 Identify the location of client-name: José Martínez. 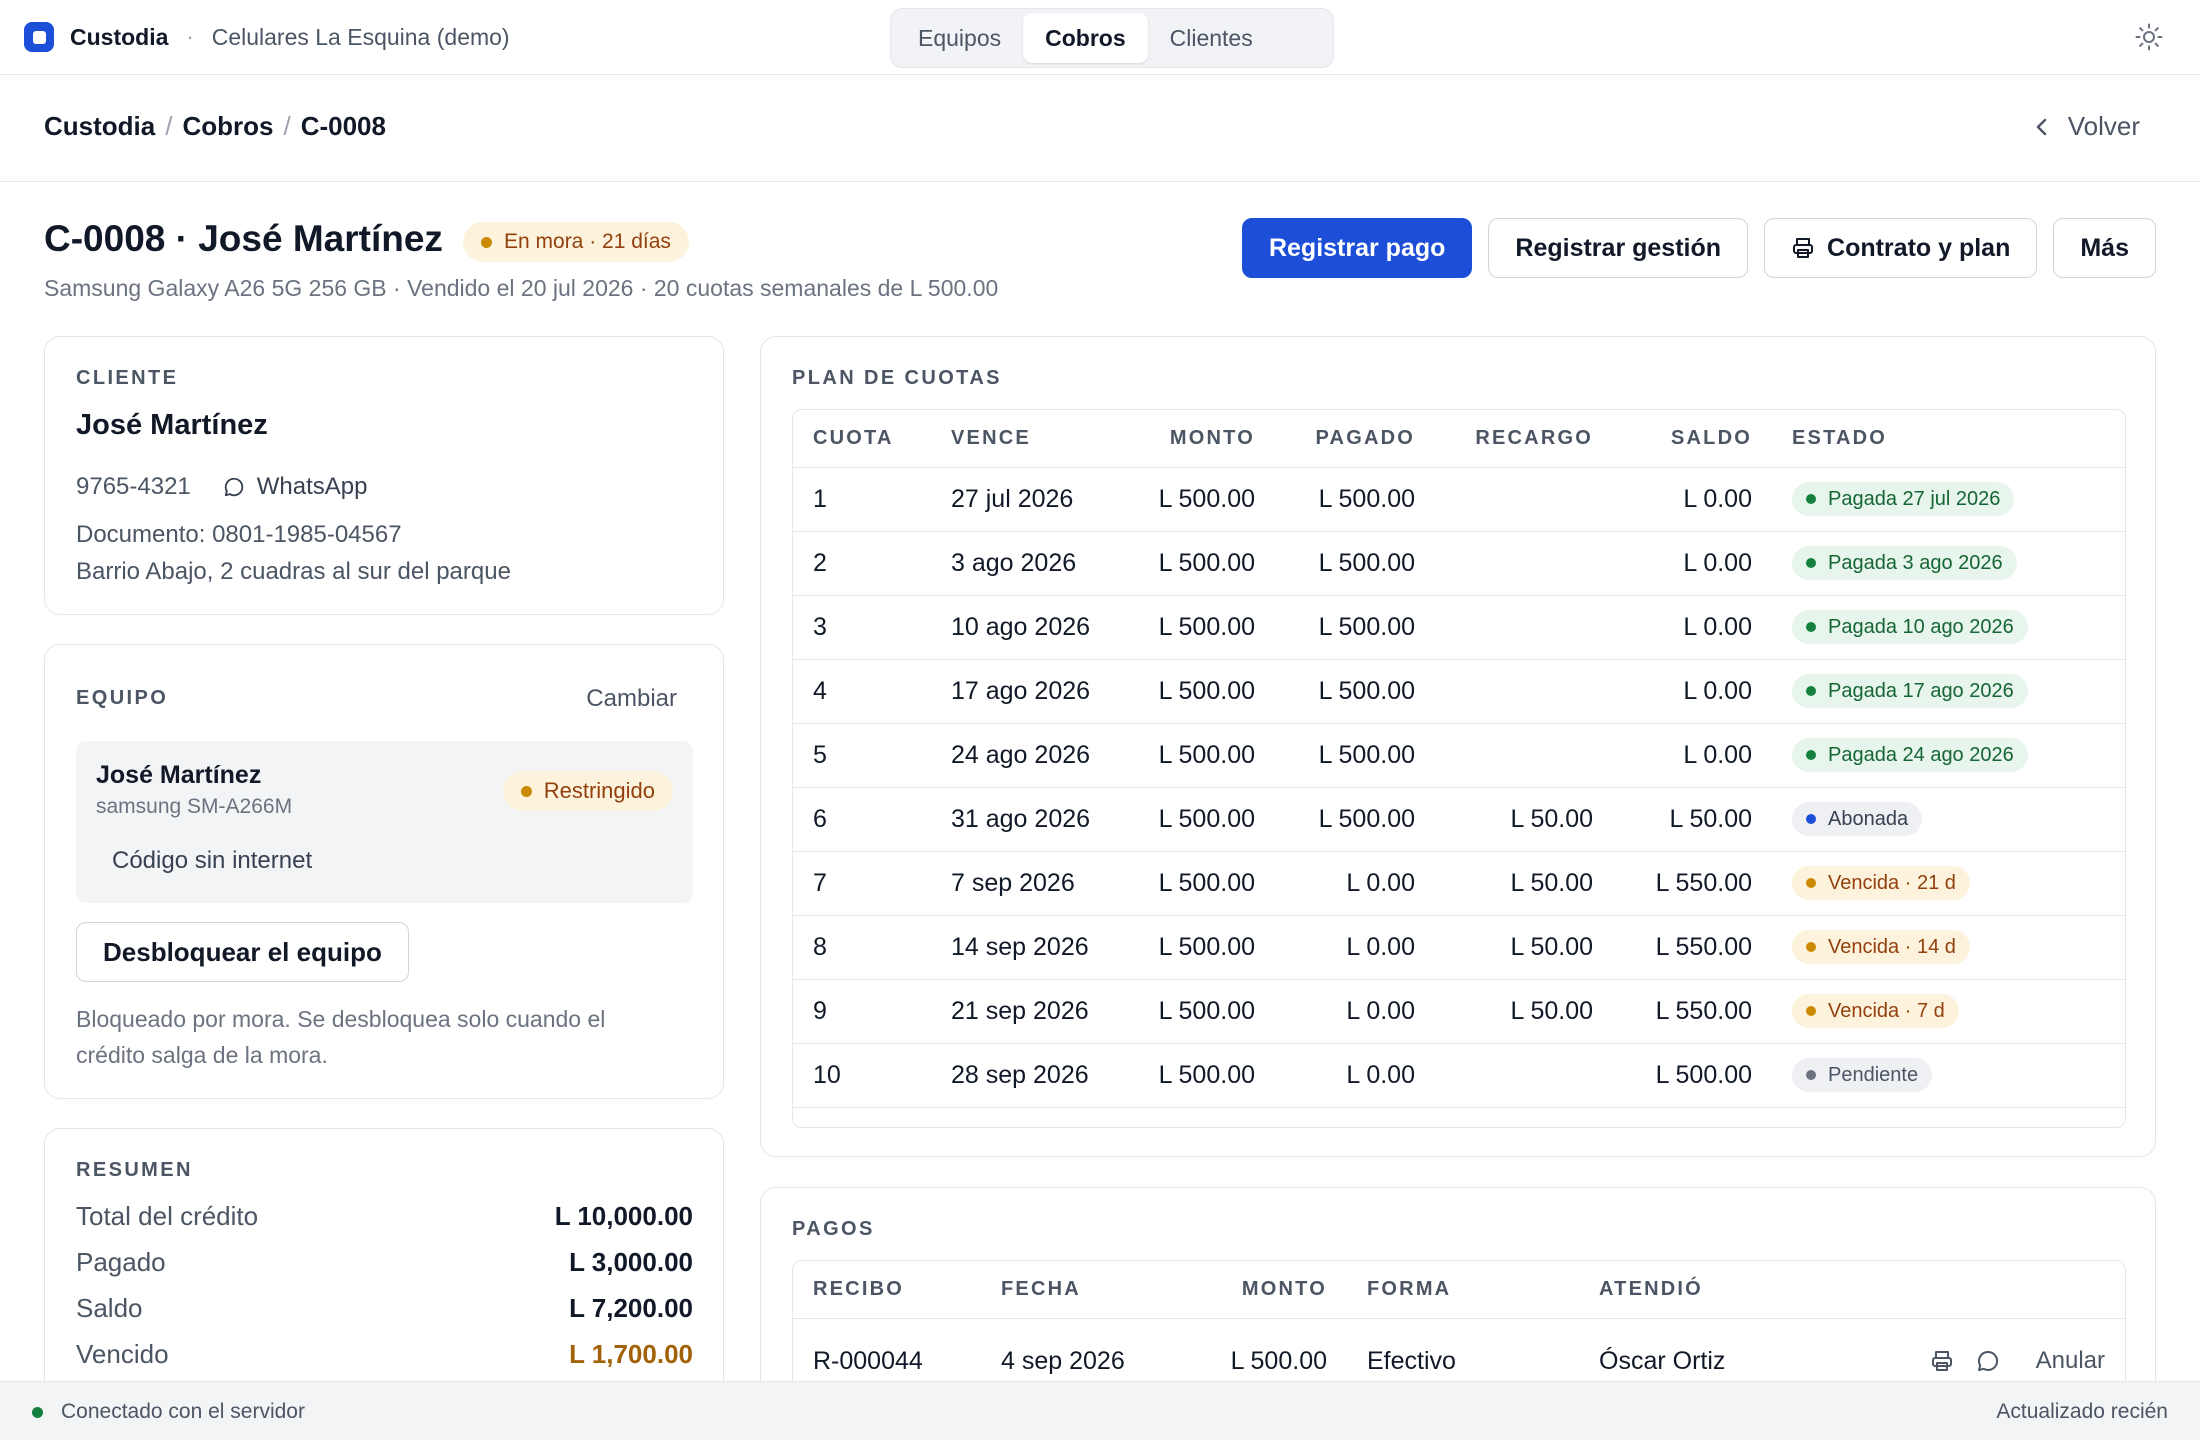
(172, 425).